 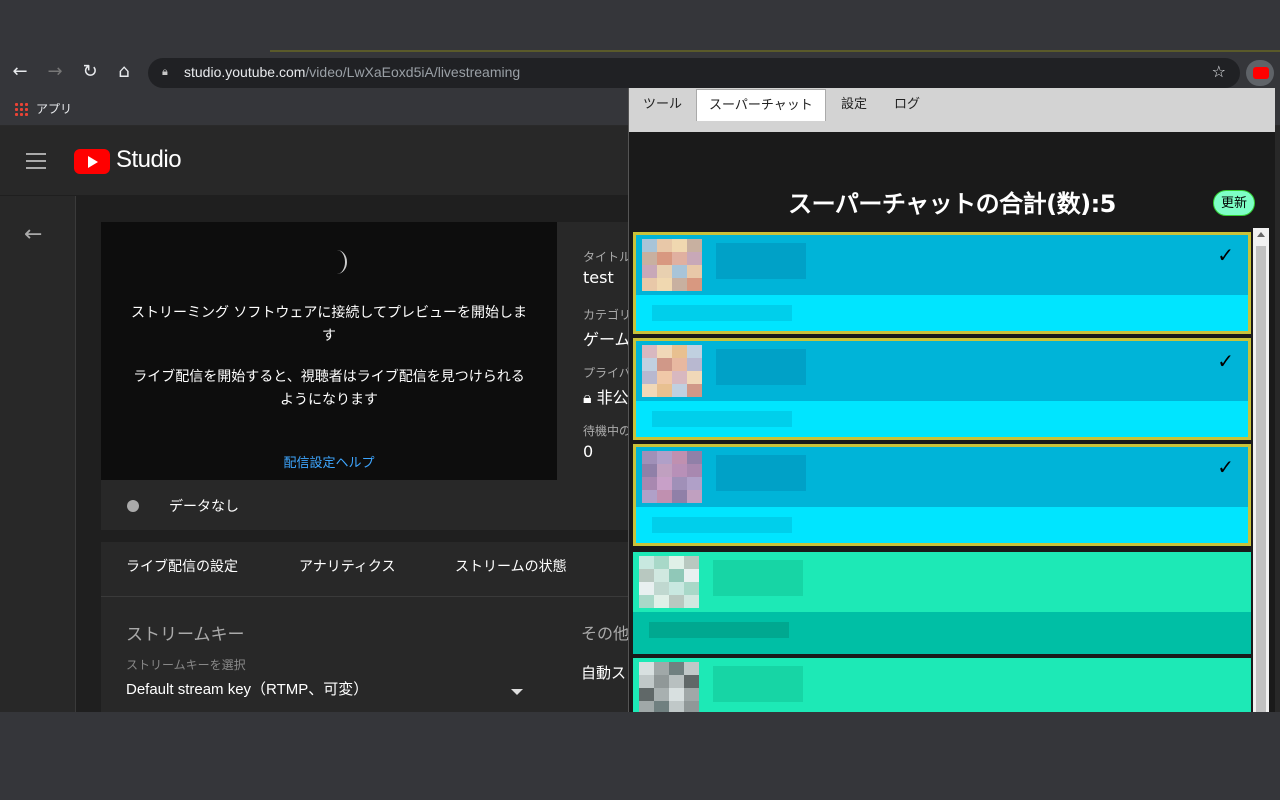 What do you see at coordinates (364, 505) in the screenshot?
I see `stream-status-bar: データなし` at bounding box center [364, 505].